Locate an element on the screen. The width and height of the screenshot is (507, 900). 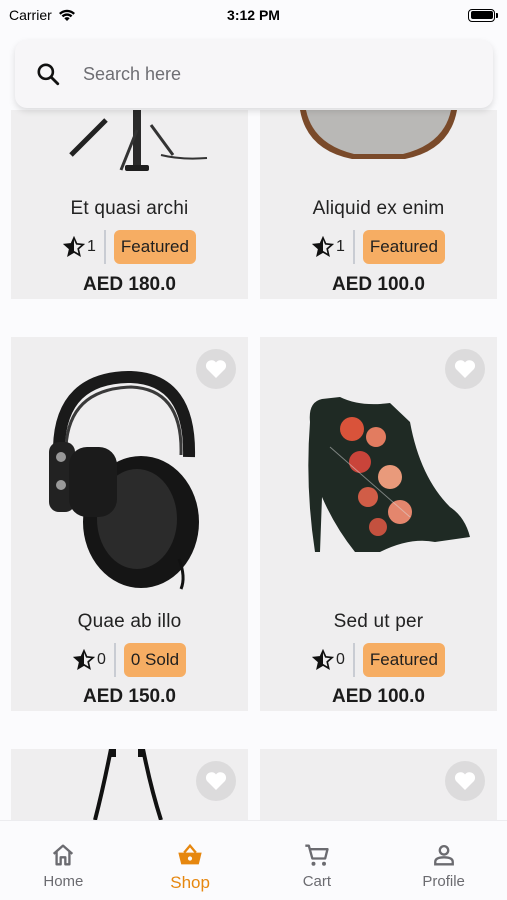
nav-item-profile: Profile is located at coordinates (443, 860).